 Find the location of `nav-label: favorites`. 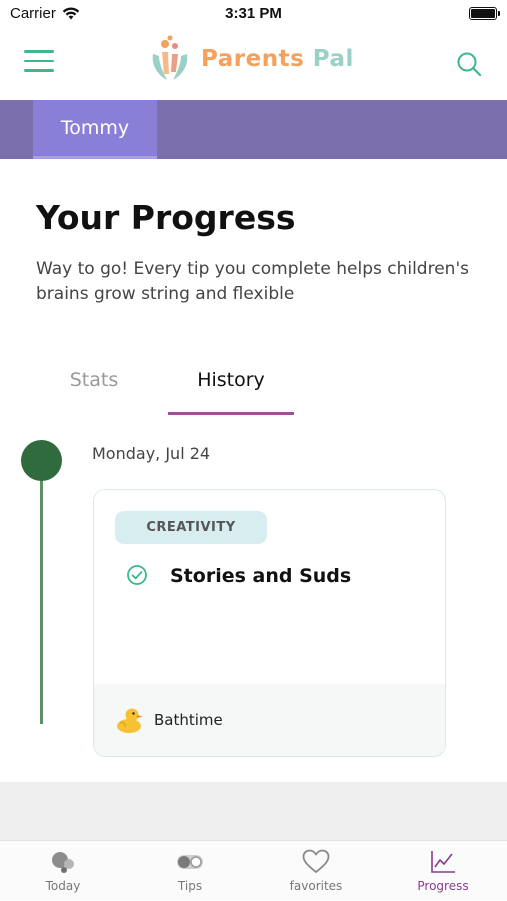

nav-label: favorites is located at coordinates (316, 886).